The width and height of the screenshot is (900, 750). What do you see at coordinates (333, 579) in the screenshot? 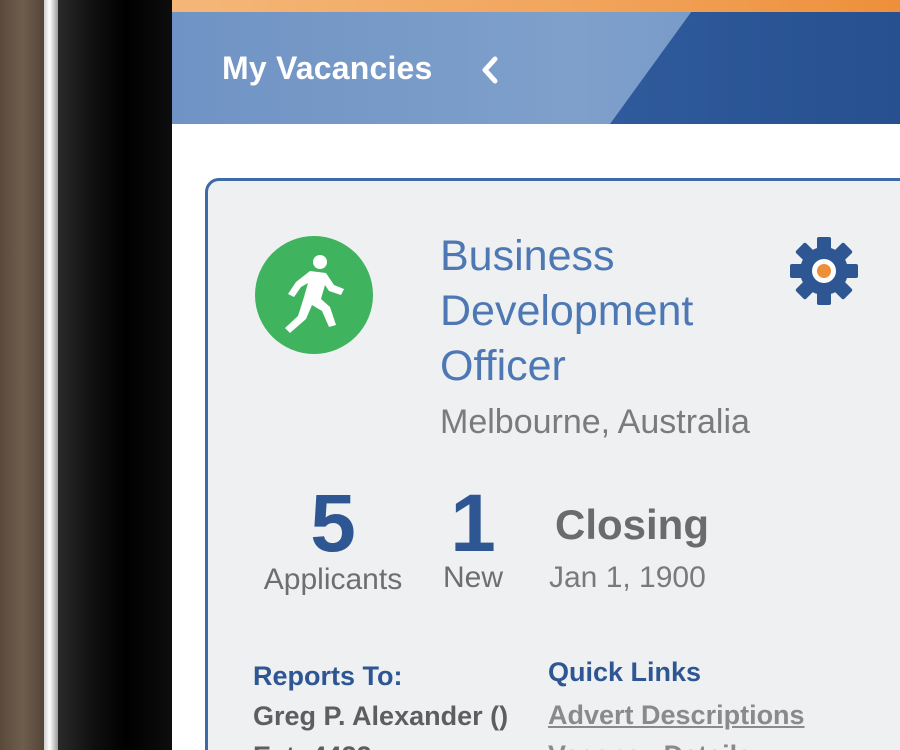
I see `applicants-label: Applicants` at bounding box center [333, 579].